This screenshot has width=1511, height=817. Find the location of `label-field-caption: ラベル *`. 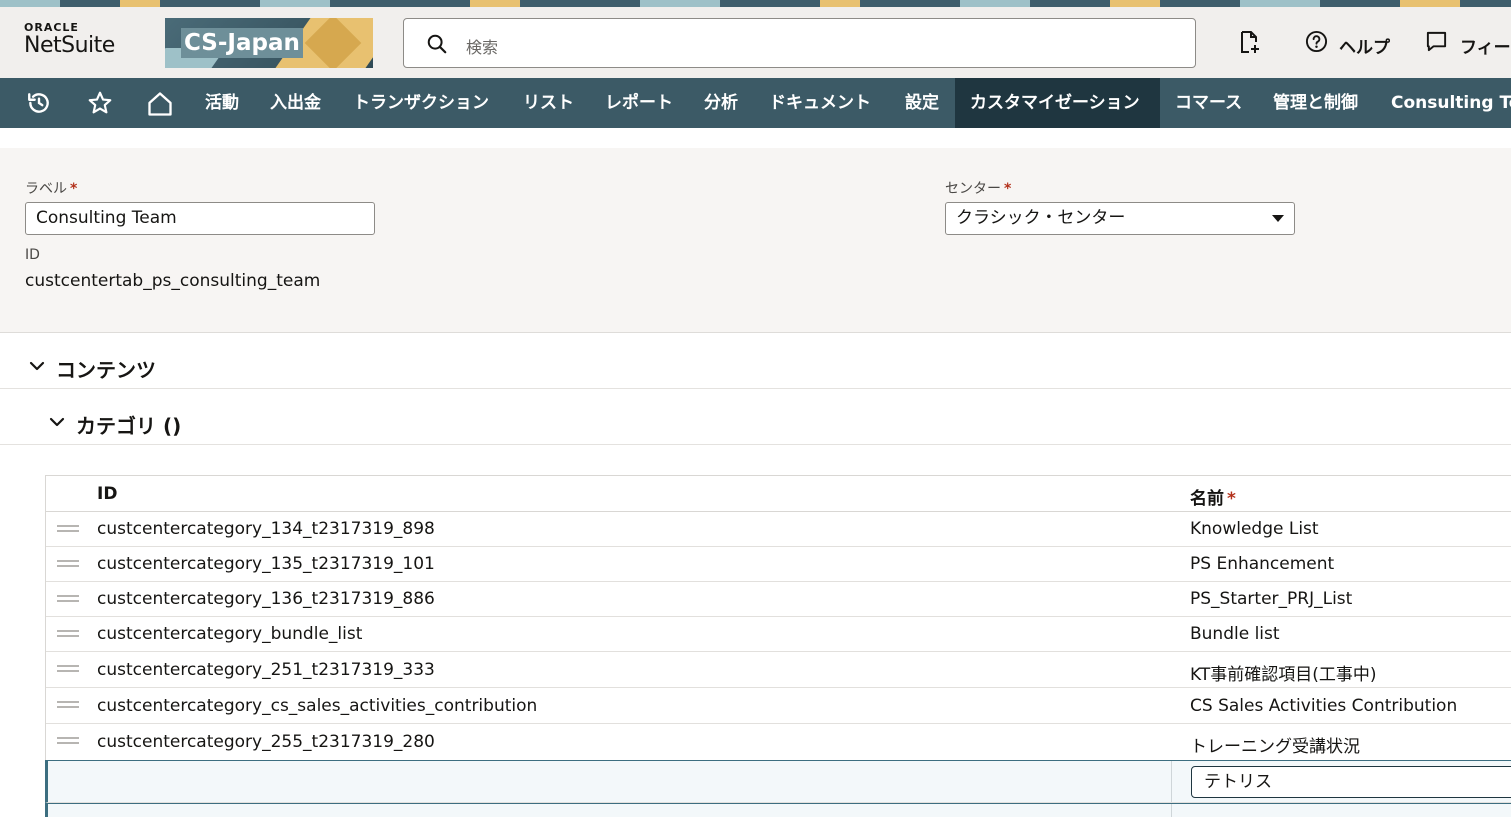

label-field-caption: ラベル * is located at coordinates (51, 189).